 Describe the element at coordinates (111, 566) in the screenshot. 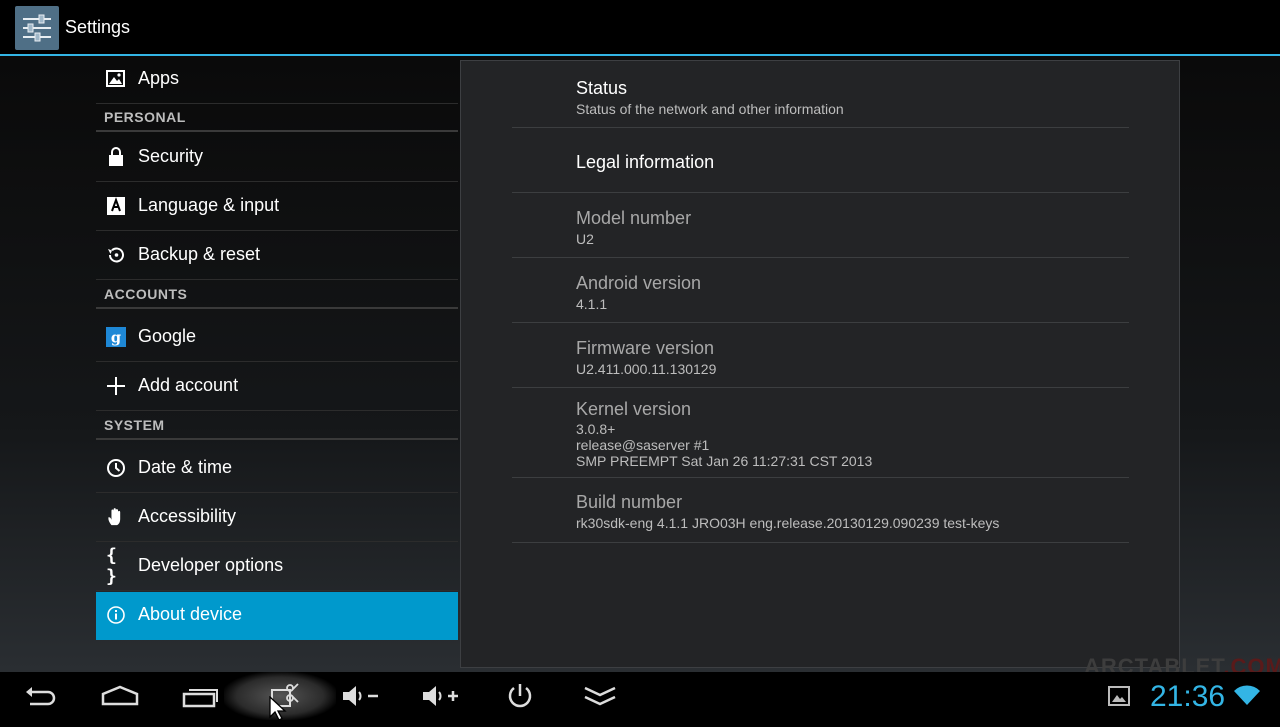

I see `braces-icon: { }` at that location.